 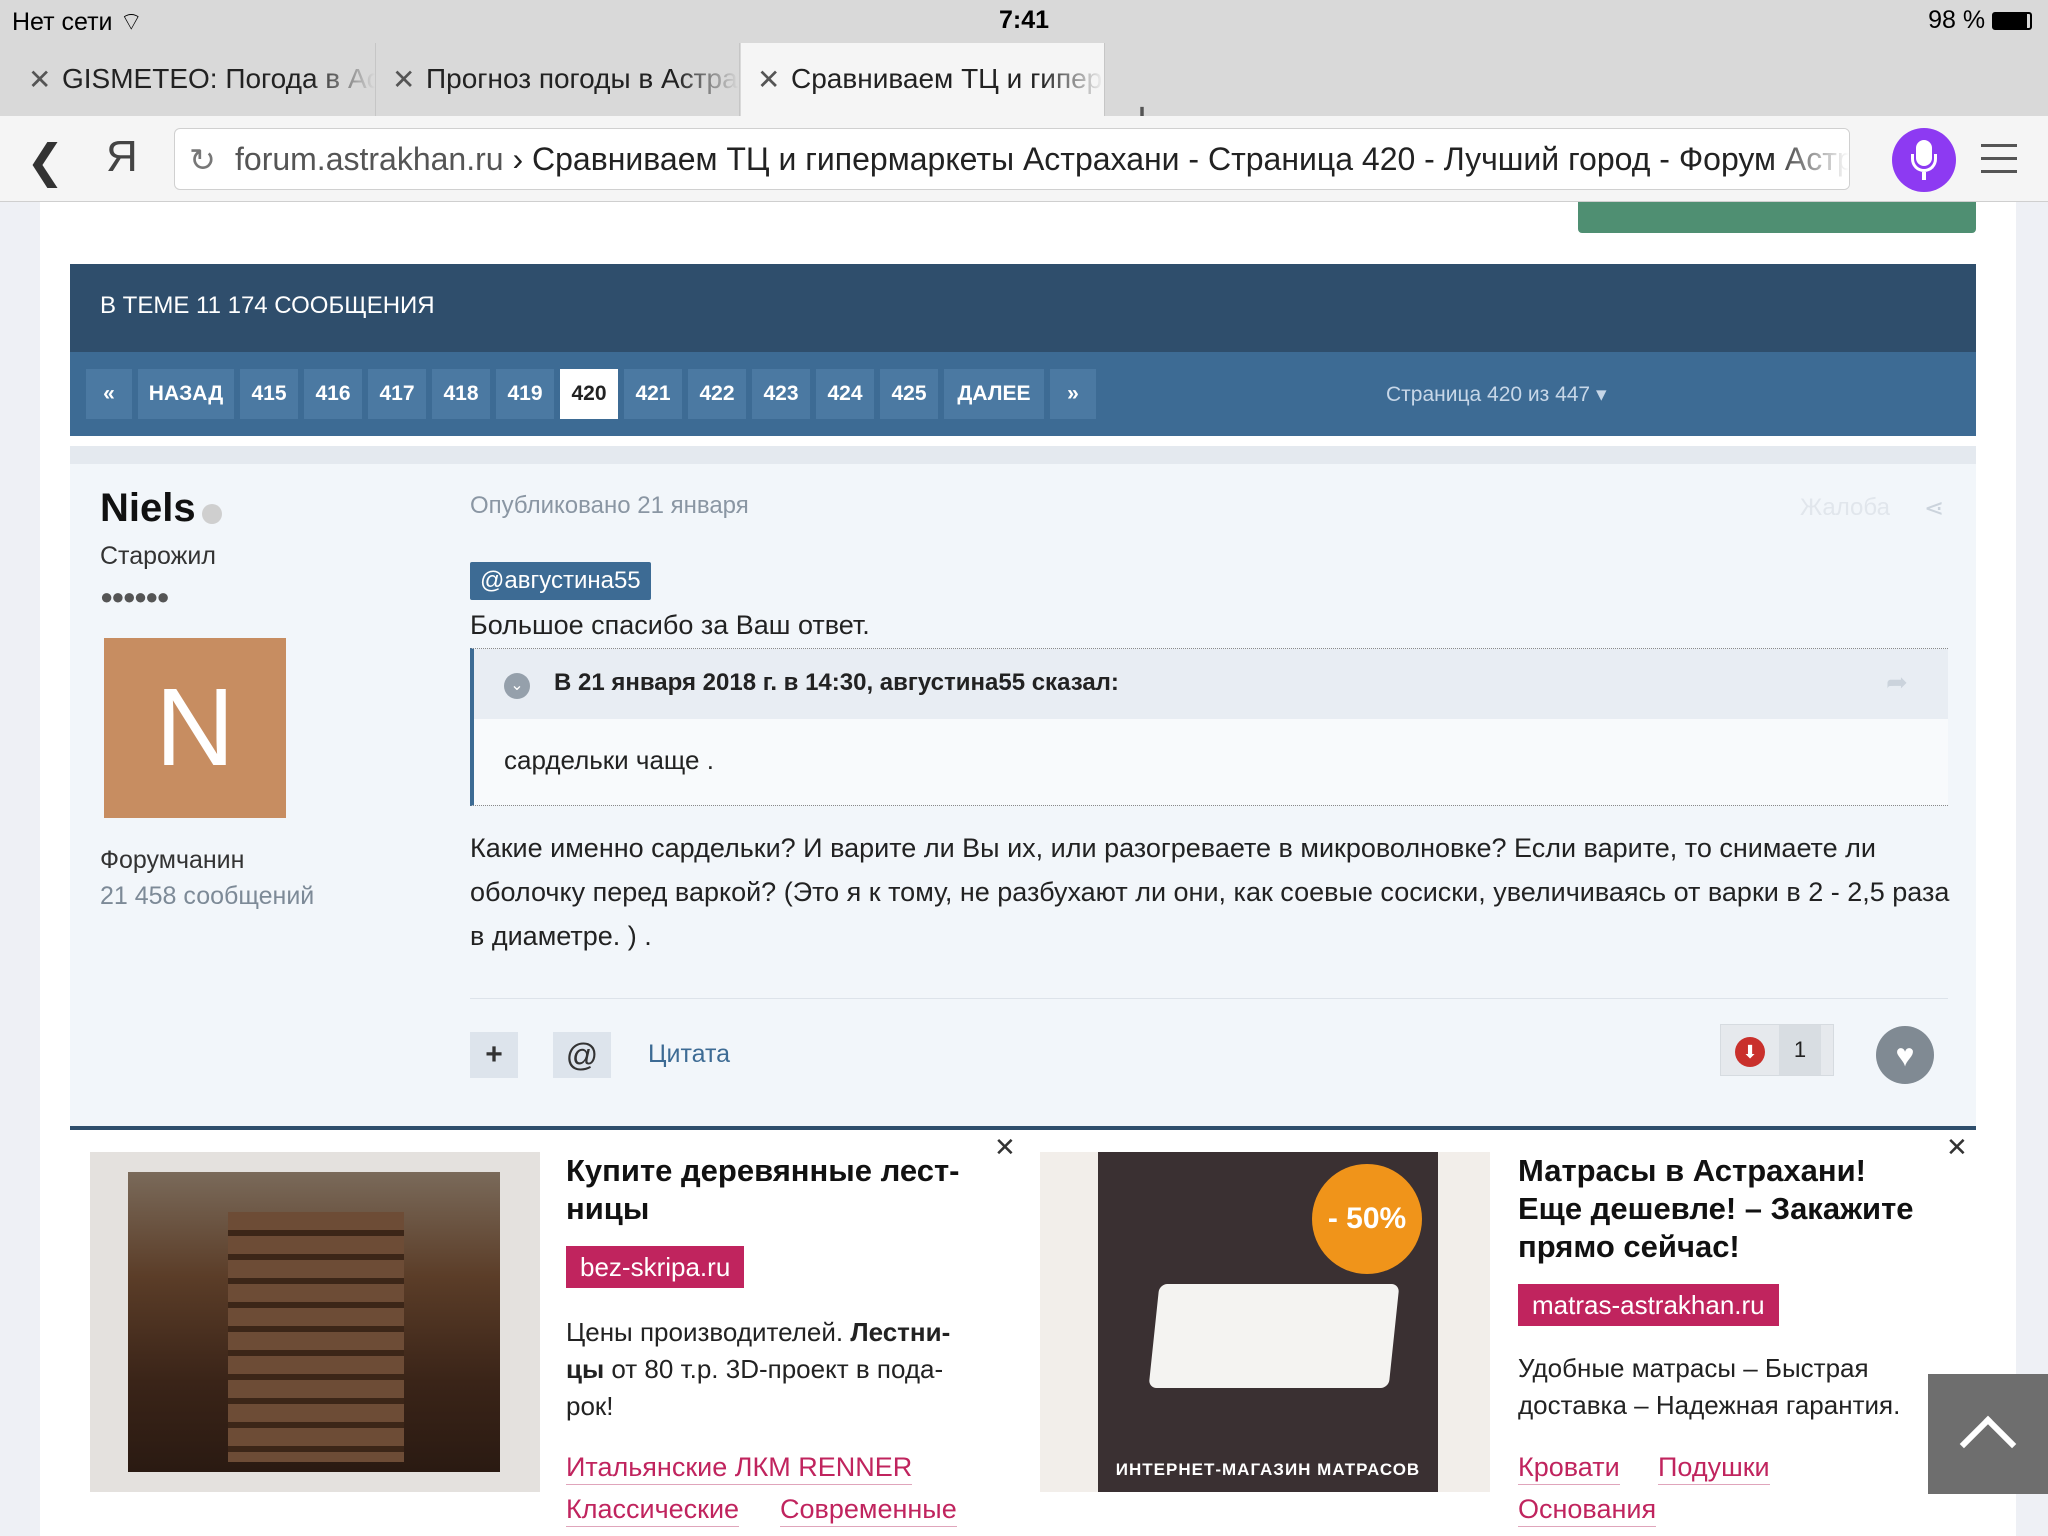 What do you see at coordinates (1845, 508) in the screenshot?
I see `report-link: Жалоба` at bounding box center [1845, 508].